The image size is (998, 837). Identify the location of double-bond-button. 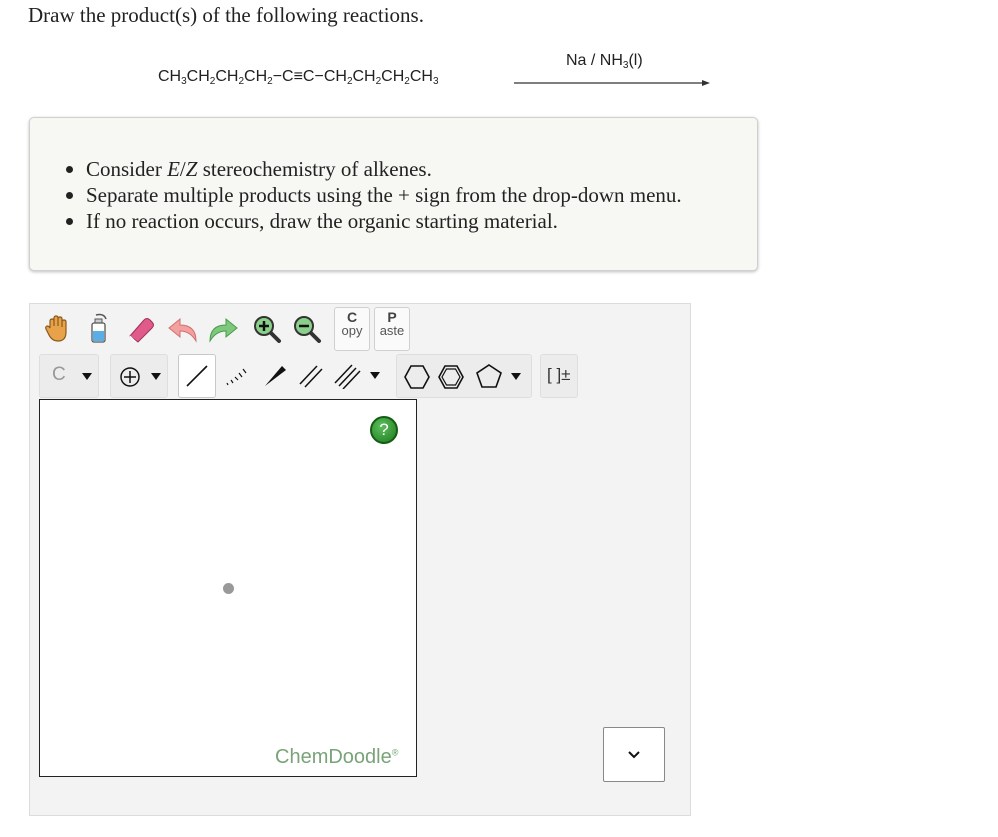
(311, 376).